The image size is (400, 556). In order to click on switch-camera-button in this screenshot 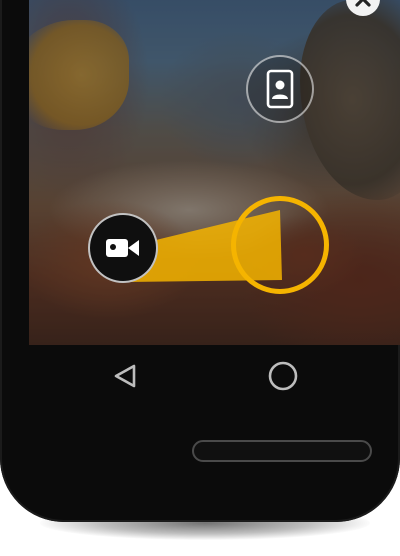, I will do `click(280, 89)`.